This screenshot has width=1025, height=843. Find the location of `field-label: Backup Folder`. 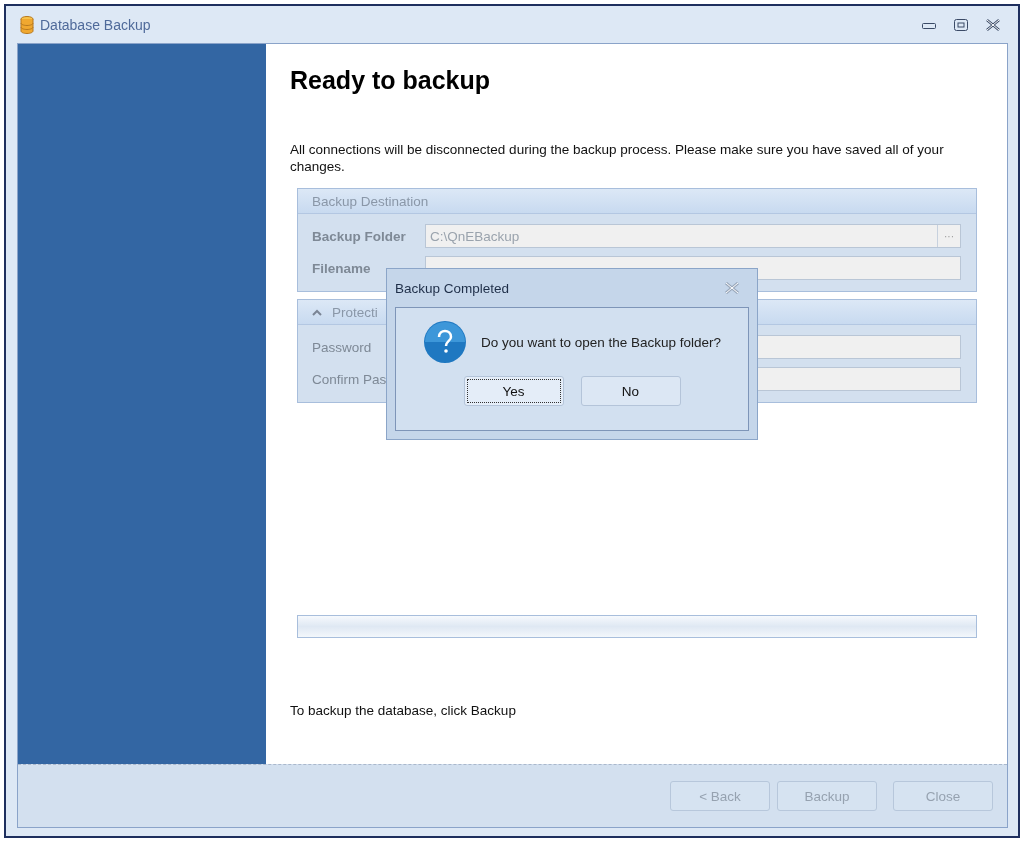

field-label: Backup Folder is located at coordinates (359, 236).